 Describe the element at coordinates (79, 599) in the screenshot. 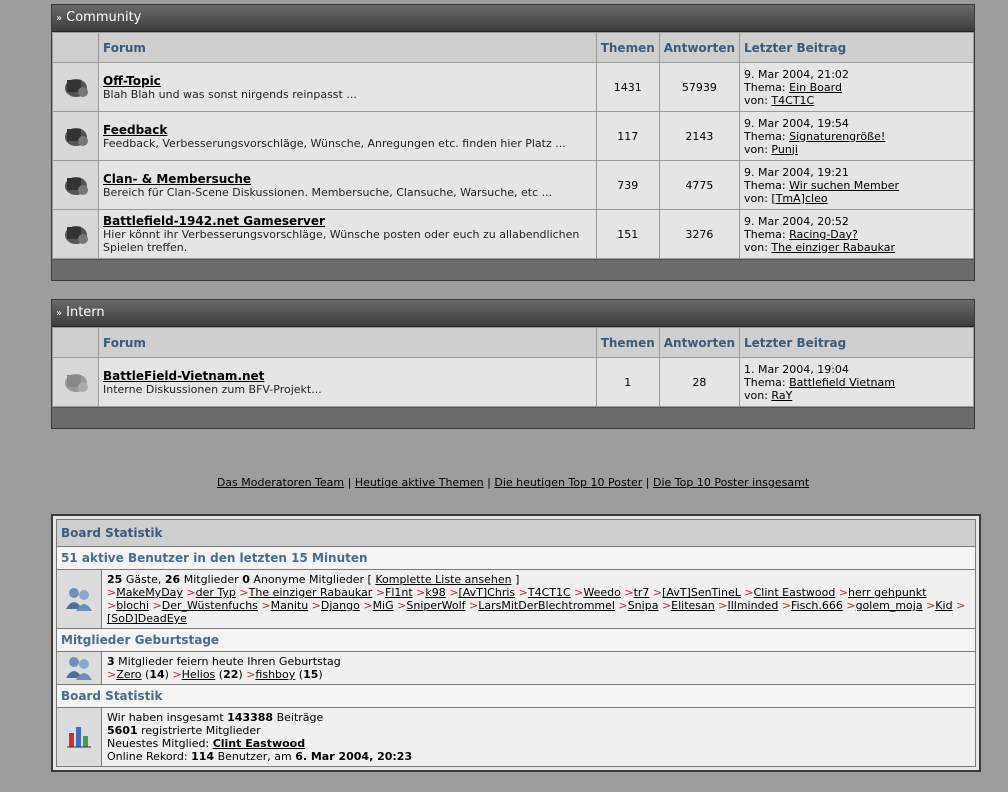

I see `users-icon` at that location.